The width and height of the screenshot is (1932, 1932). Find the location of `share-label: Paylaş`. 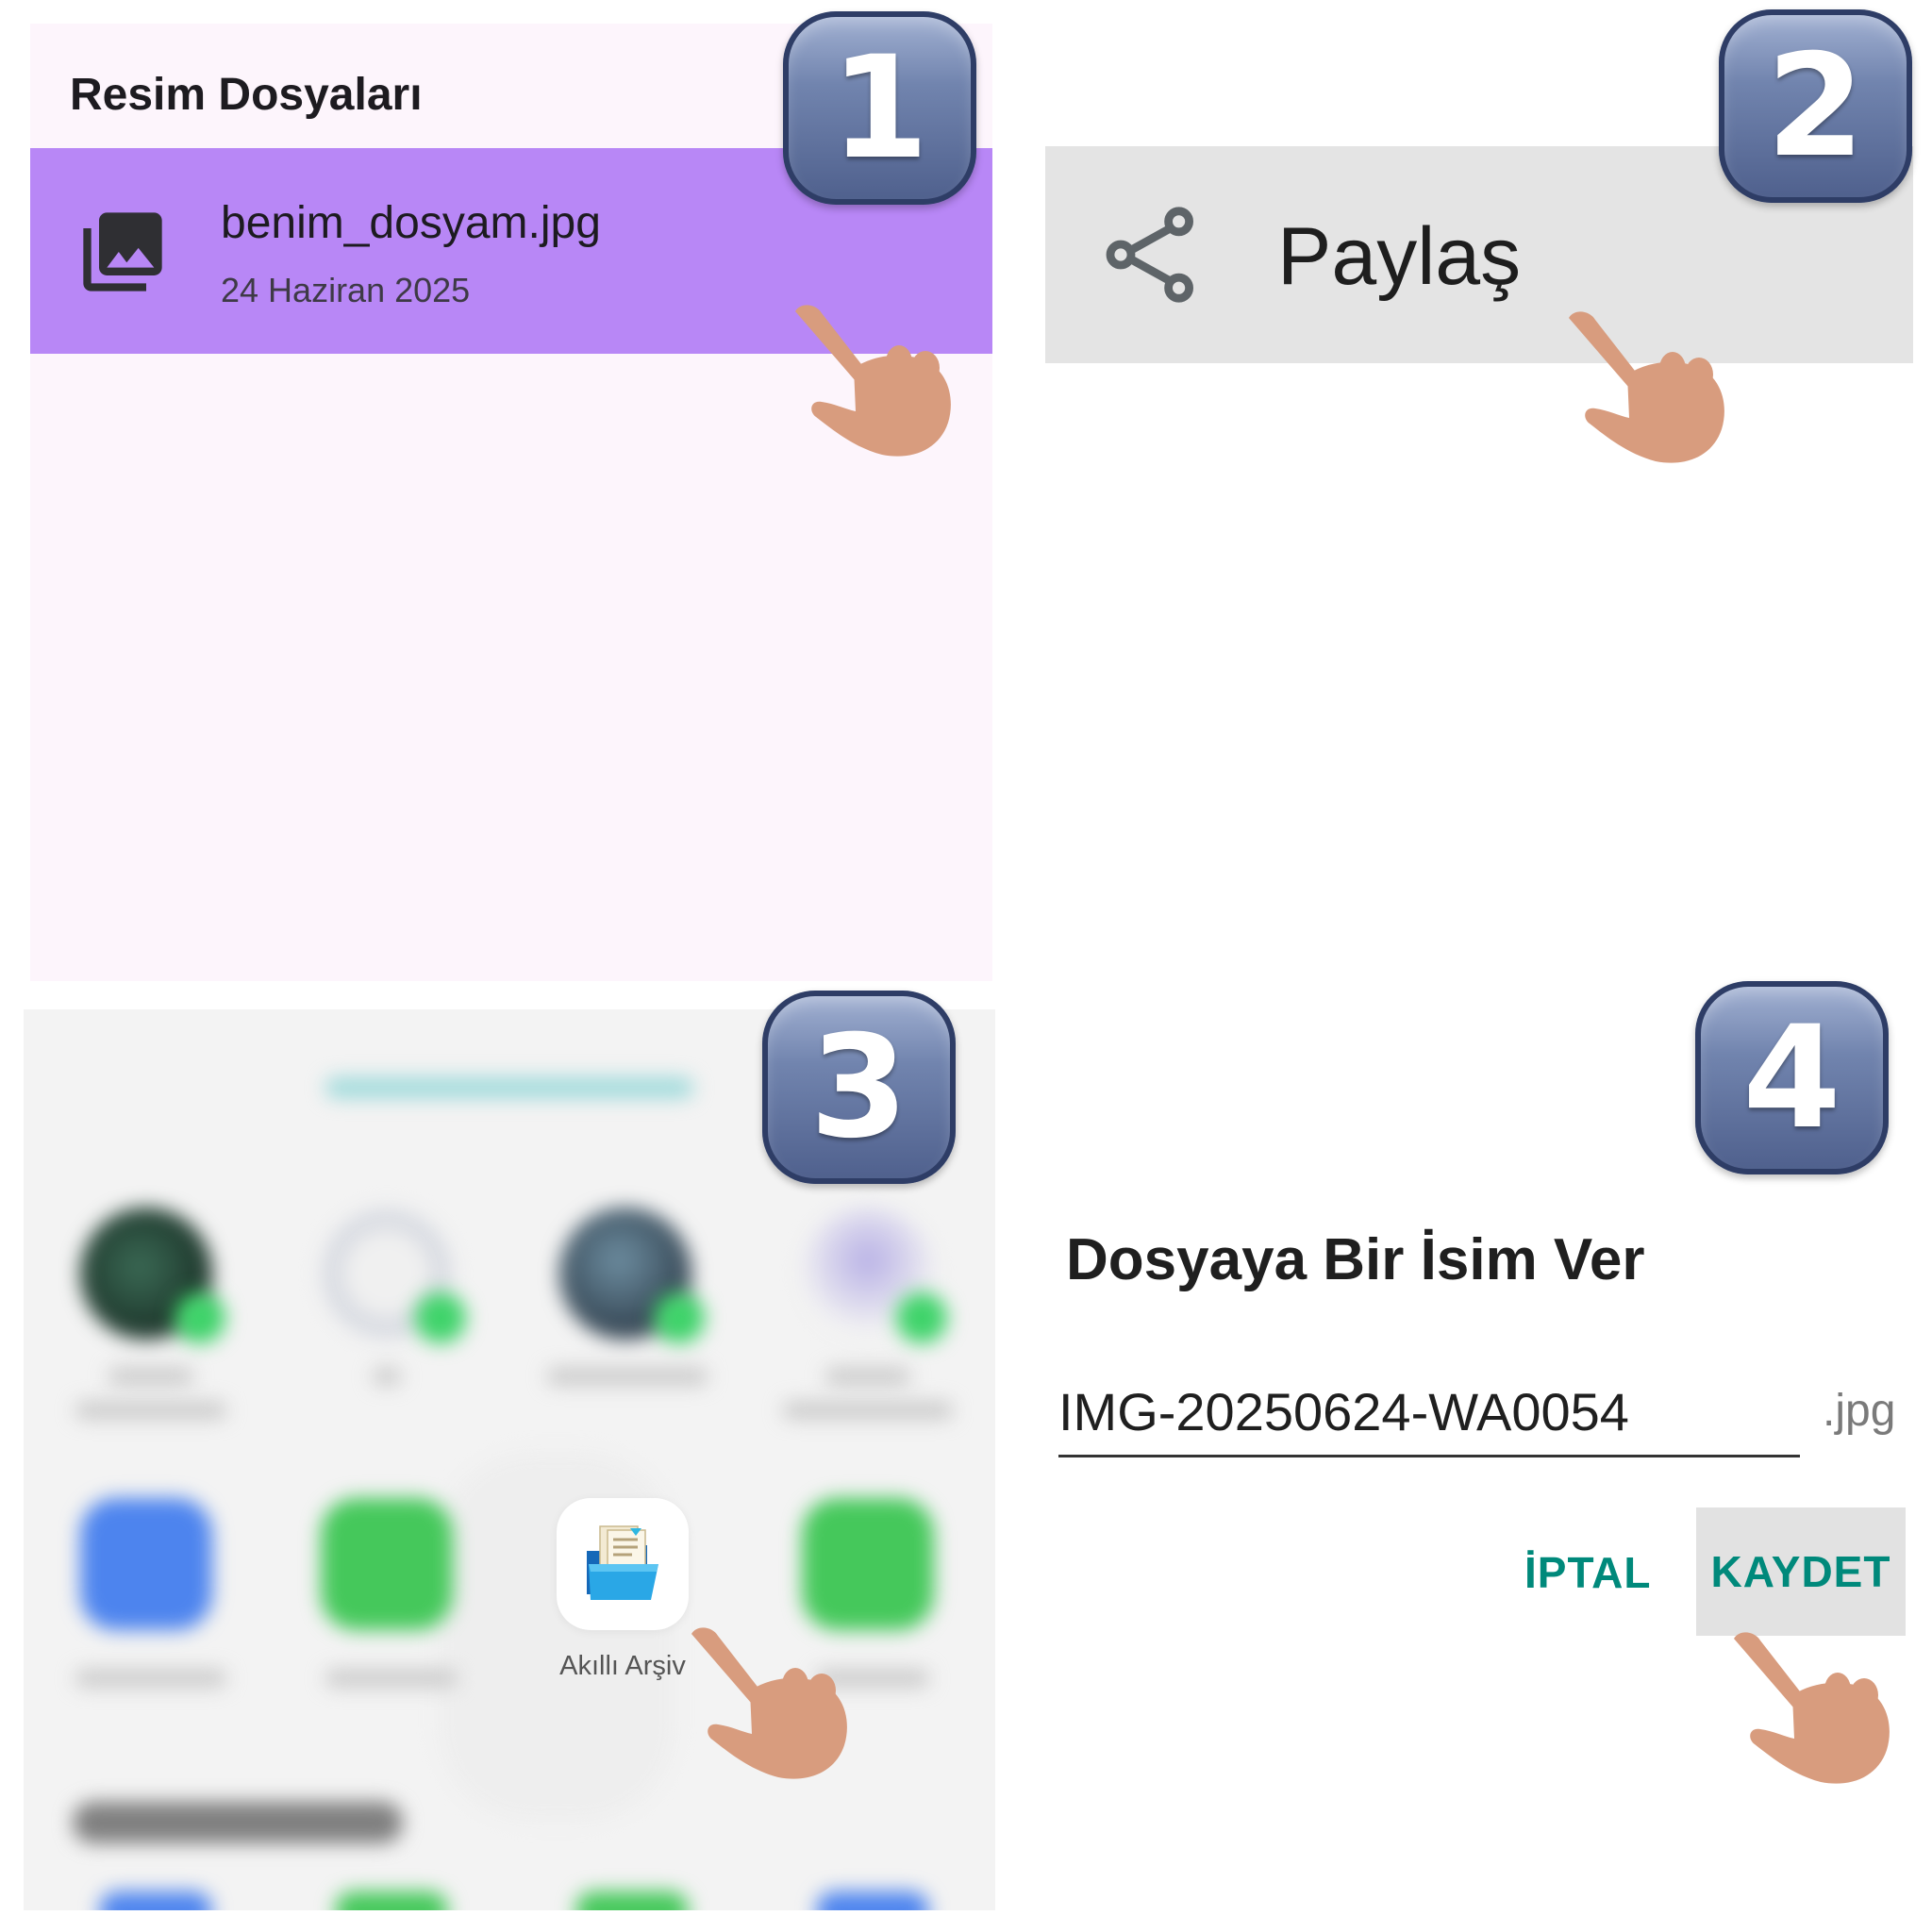

share-label: Paylaş is located at coordinates (1400, 256).